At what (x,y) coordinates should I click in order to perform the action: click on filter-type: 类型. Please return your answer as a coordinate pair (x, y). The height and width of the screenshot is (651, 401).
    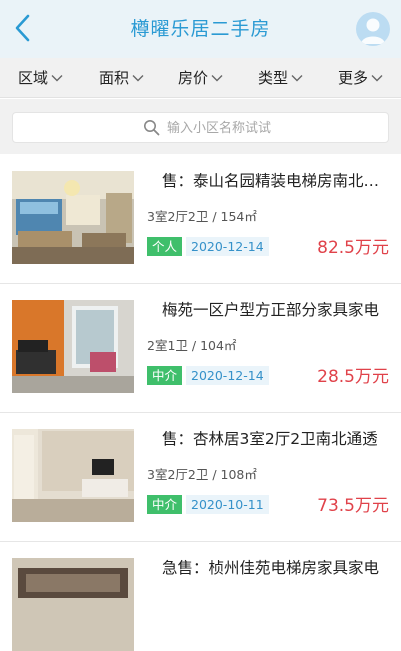
    Looking at the image, I should click on (280, 78).